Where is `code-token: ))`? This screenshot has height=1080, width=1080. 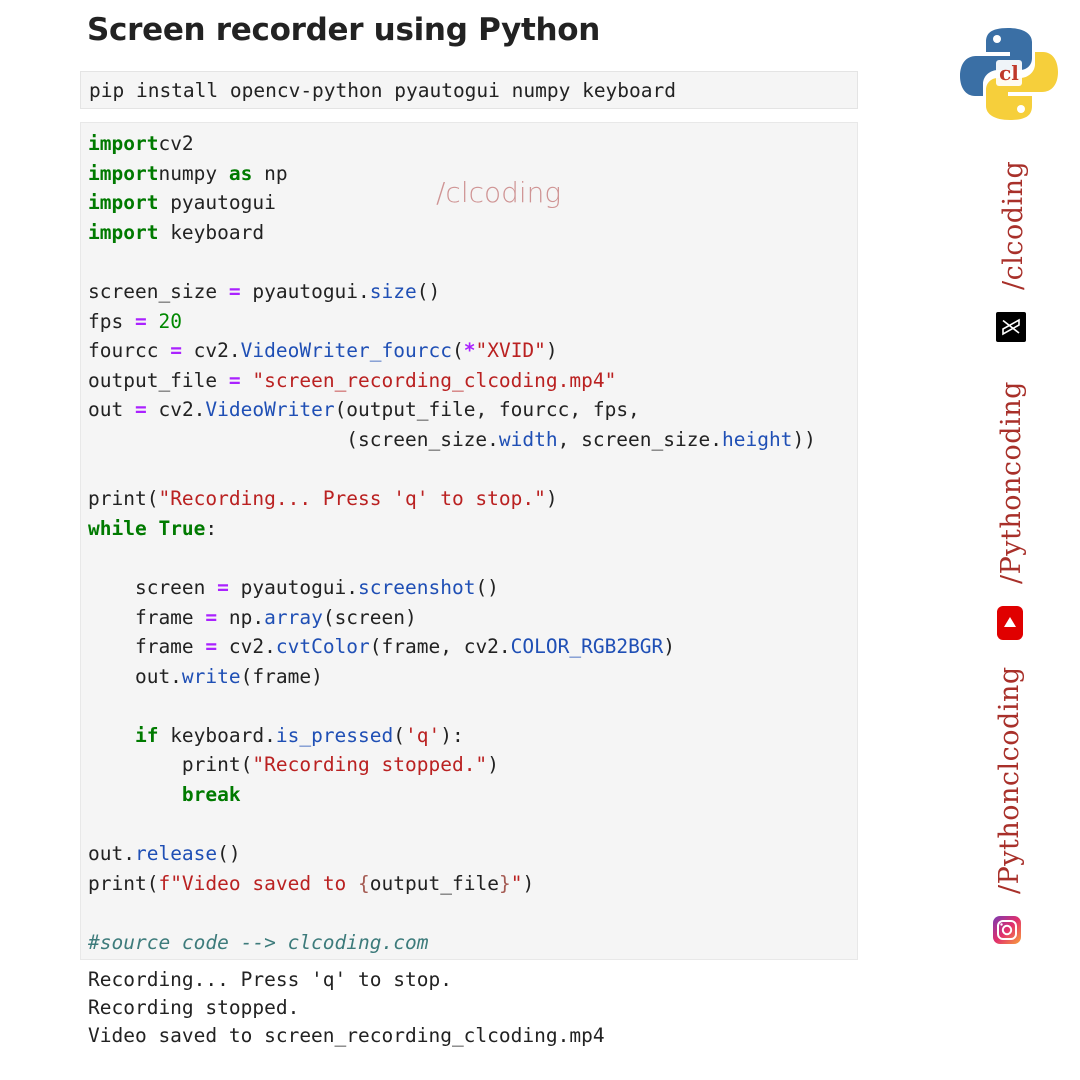 code-token: )) is located at coordinates (804, 439).